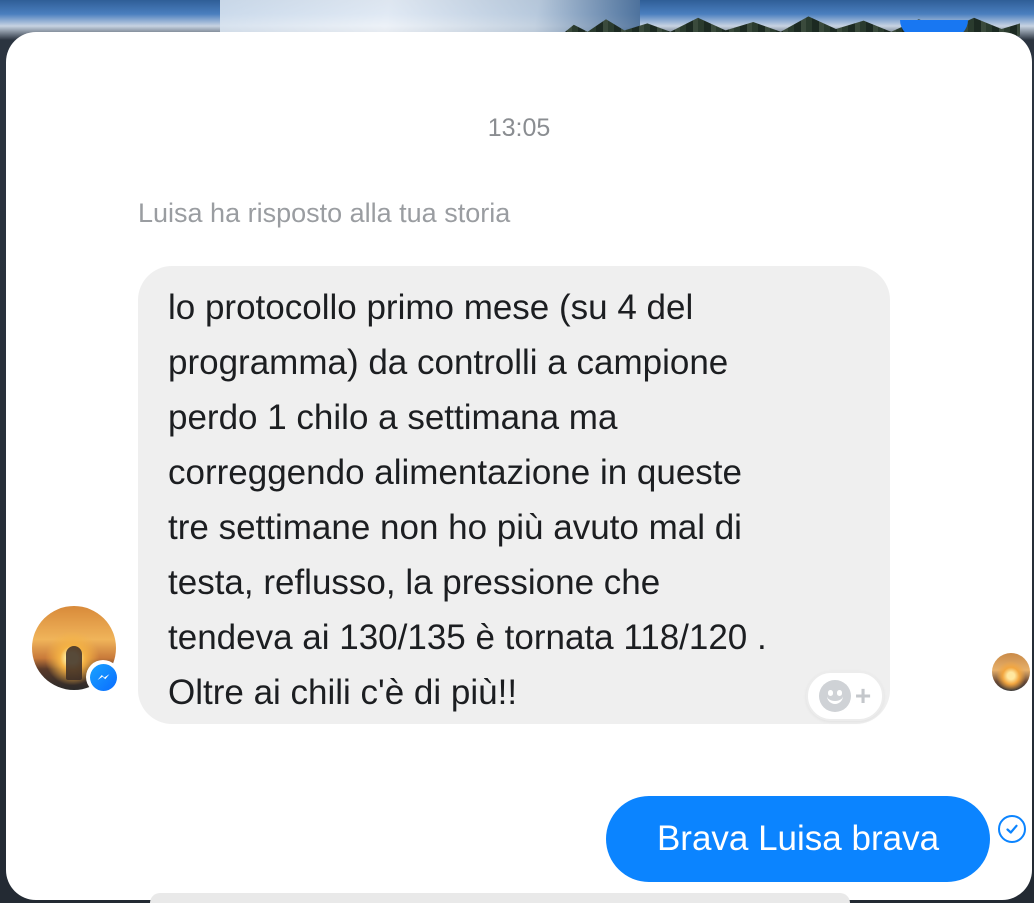 This screenshot has height=903, width=1034. What do you see at coordinates (448, 362) in the screenshot?
I see `message-line: programma) da controlli a campione` at bounding box center [448, 362].